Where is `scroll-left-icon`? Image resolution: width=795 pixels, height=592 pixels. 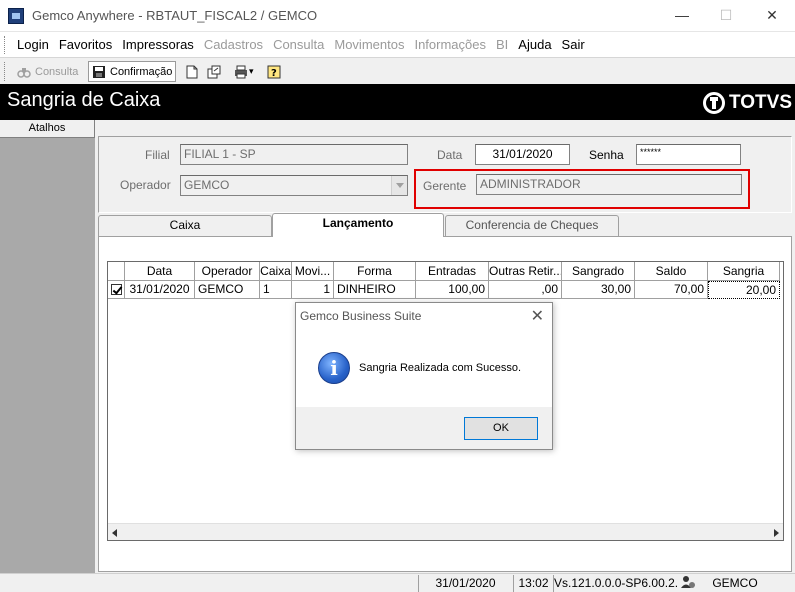 scroll-left-icon is located at coordinates (114, 533).